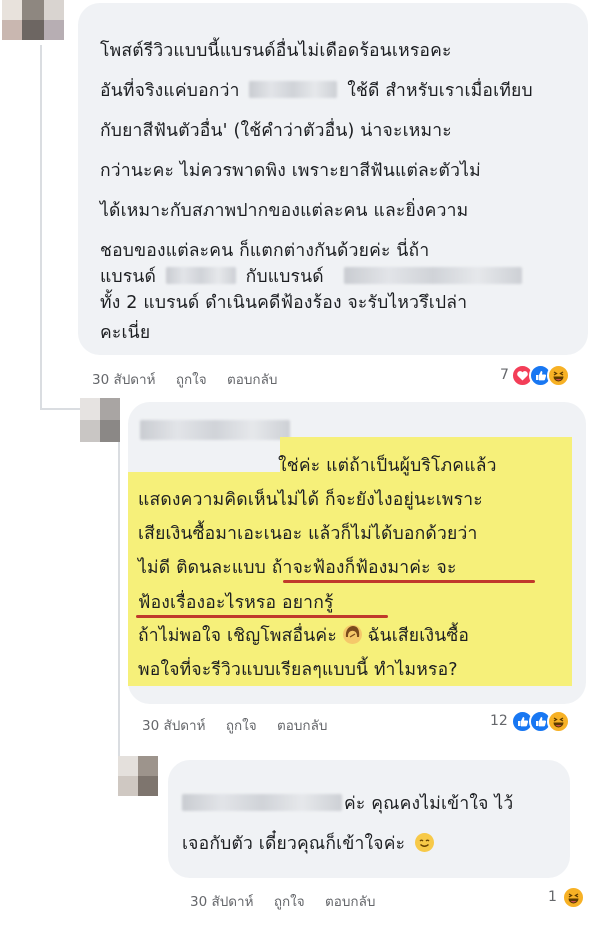 The width and height of the screenshot is (600, 926). I want to click on thread-line-nested, so click(119, 607).